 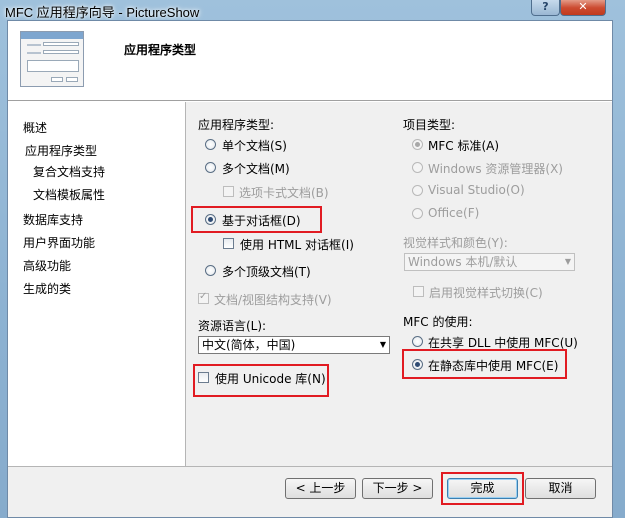 What do you see at coordinates (35, 127) in the screenshot?
I see `nav-item-overview: 概述` at bounding box center [35, 127].